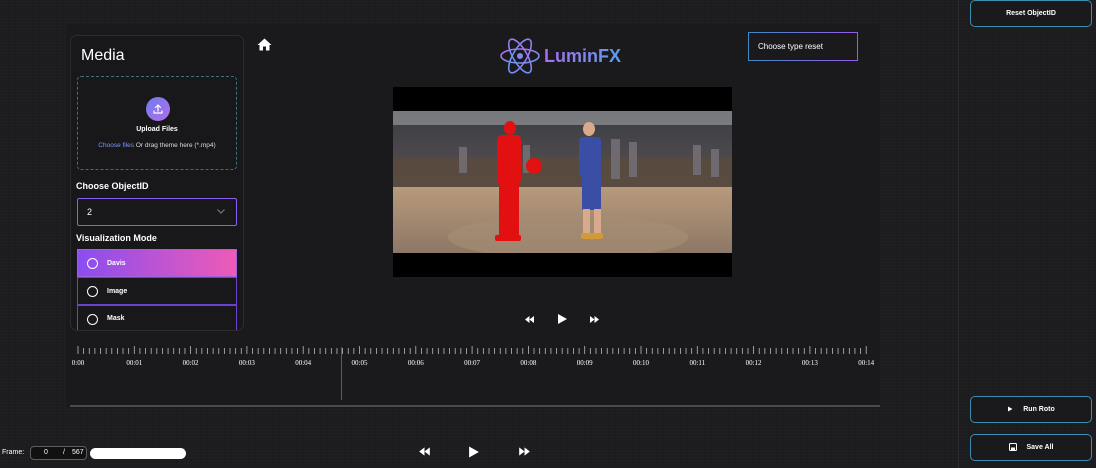 This screenshot has height=468, width=1096. Describe the element at coordinates (46, 452) in the screenshot. I see `frame-current: 0` at that location.